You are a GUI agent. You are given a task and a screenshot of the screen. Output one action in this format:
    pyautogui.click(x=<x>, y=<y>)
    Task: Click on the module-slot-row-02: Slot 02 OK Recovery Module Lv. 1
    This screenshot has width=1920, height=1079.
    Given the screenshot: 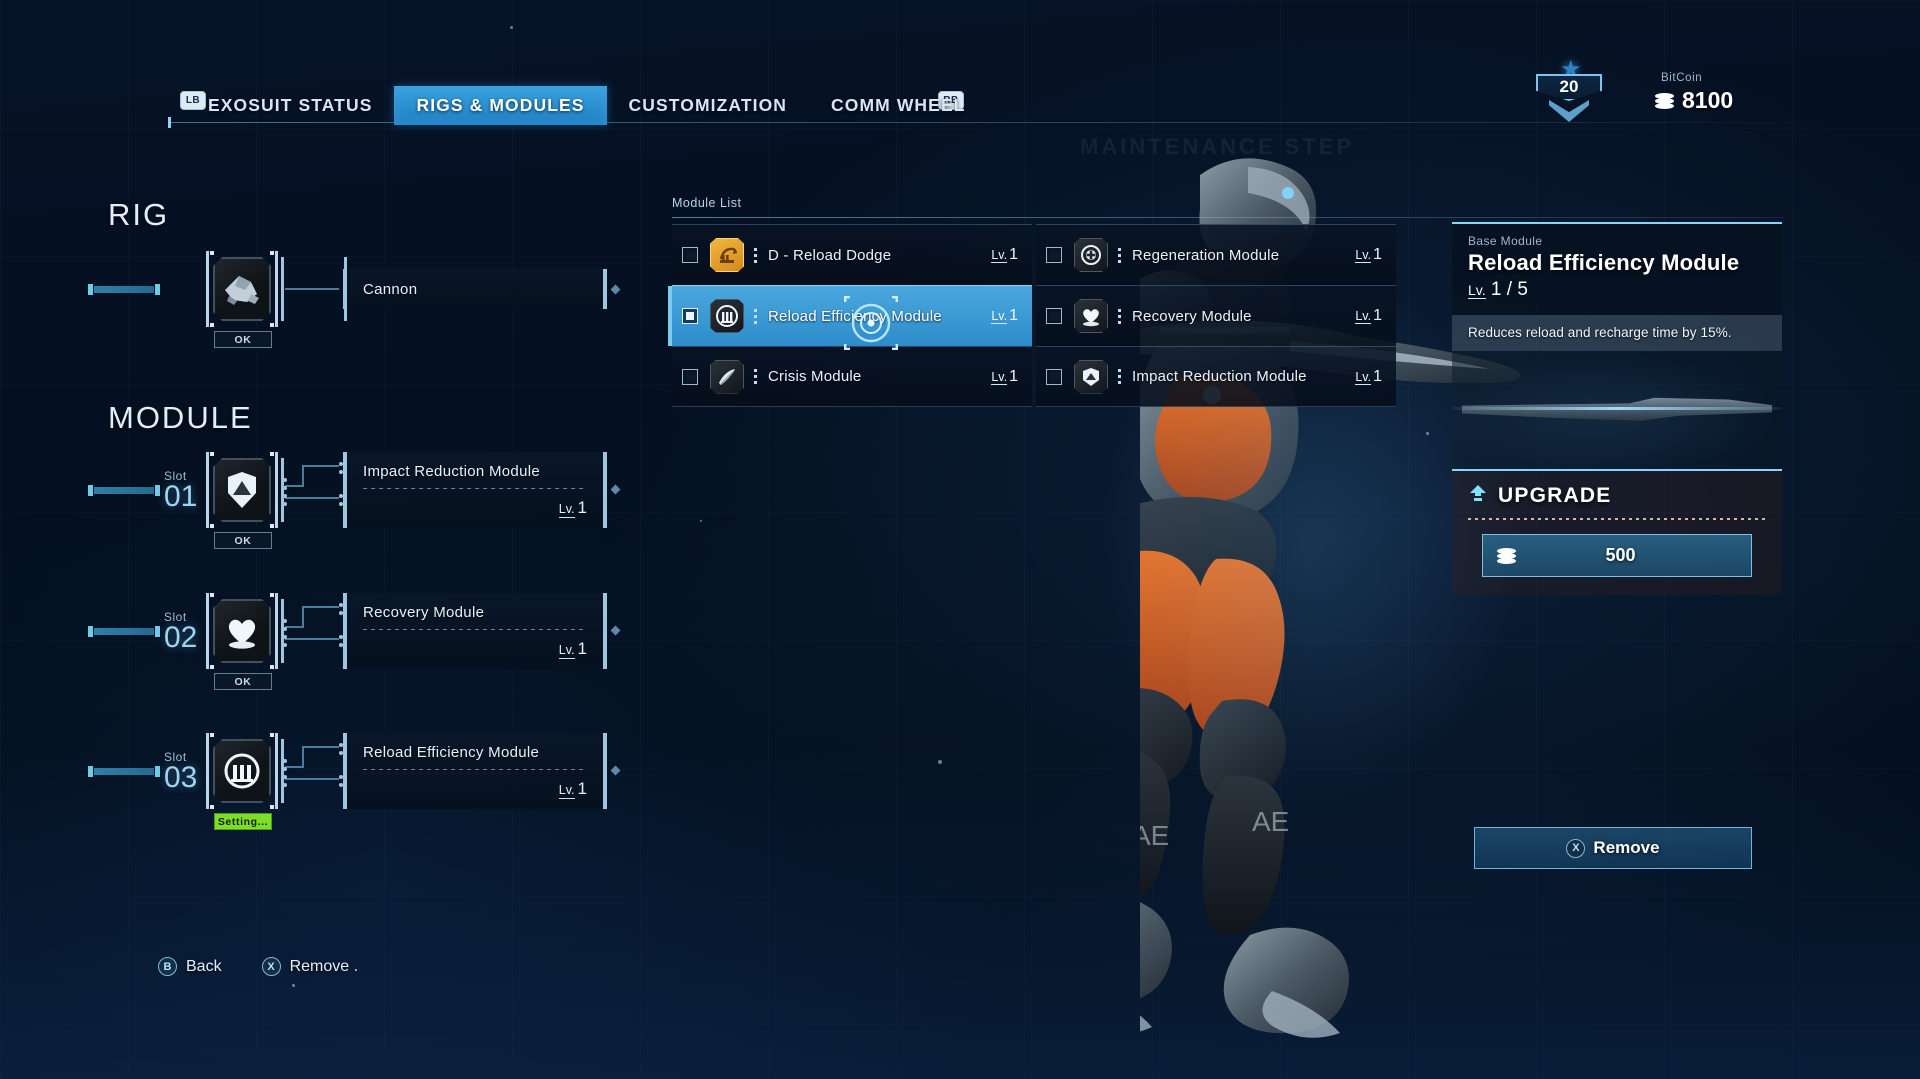 What is the action you would take?
    pyautogui.click(x=354, y=634)
    